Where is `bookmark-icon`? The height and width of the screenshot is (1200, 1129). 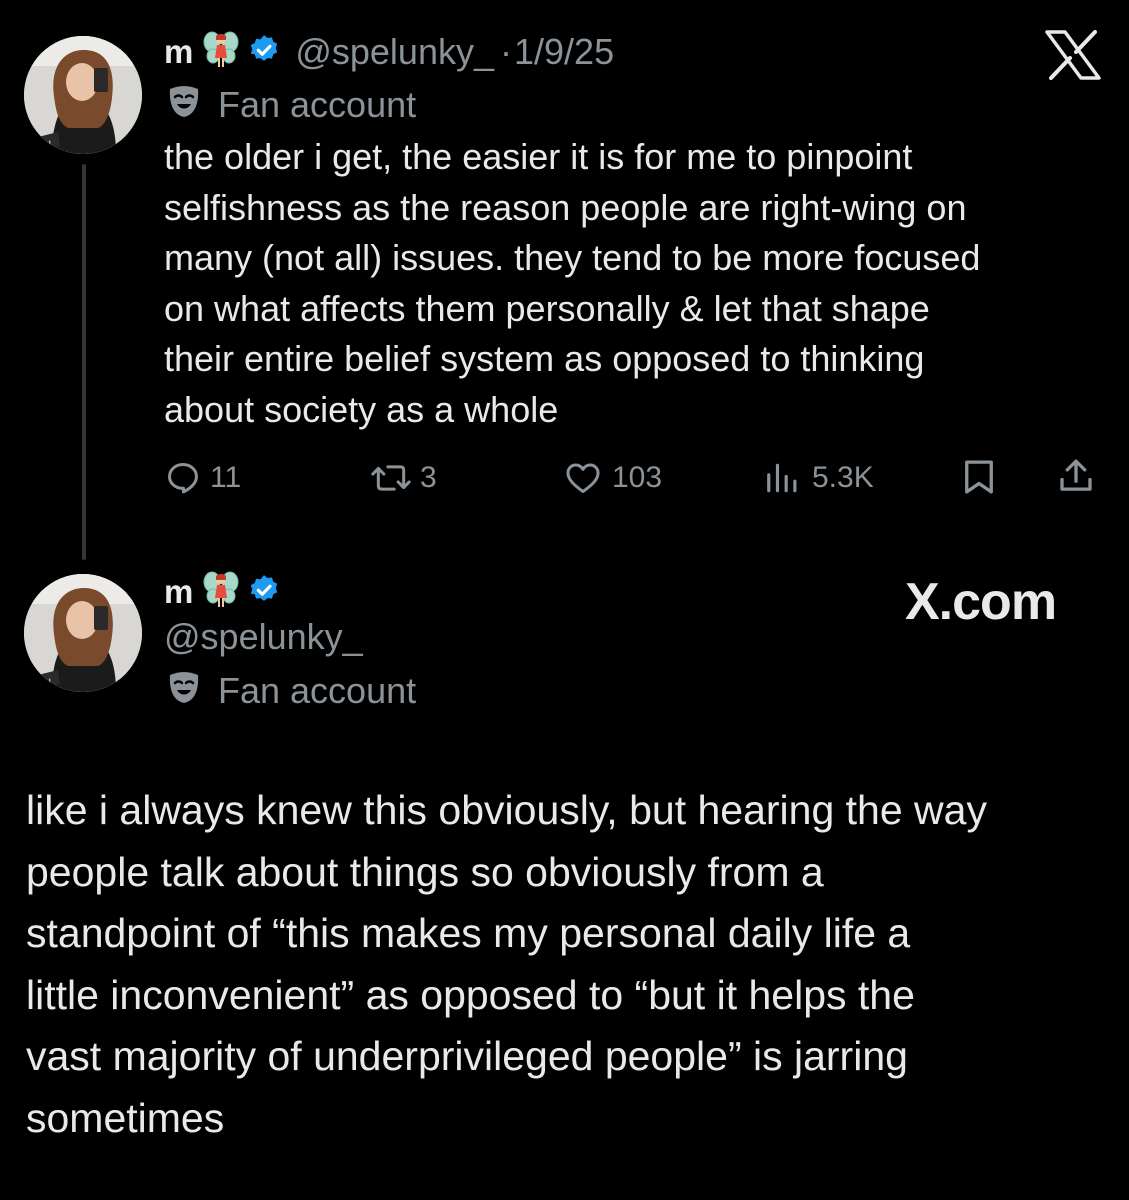 bookmark-icon is located at coordinates (979, 479).